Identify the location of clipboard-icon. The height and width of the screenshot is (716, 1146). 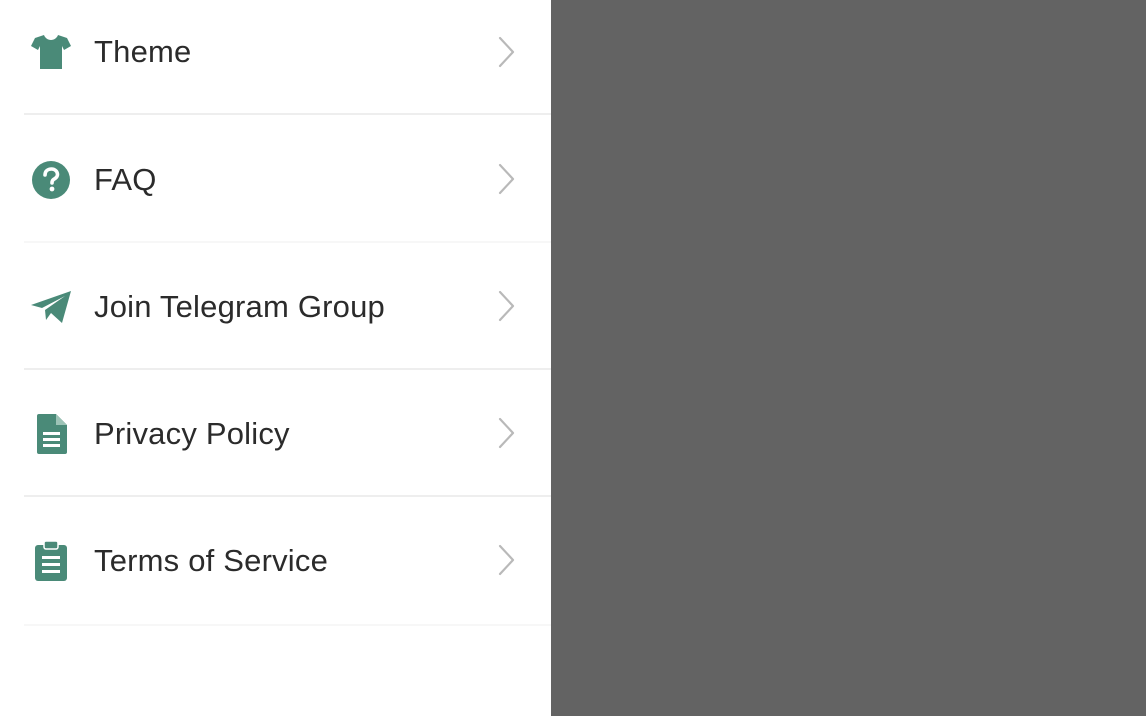
(51, 561).